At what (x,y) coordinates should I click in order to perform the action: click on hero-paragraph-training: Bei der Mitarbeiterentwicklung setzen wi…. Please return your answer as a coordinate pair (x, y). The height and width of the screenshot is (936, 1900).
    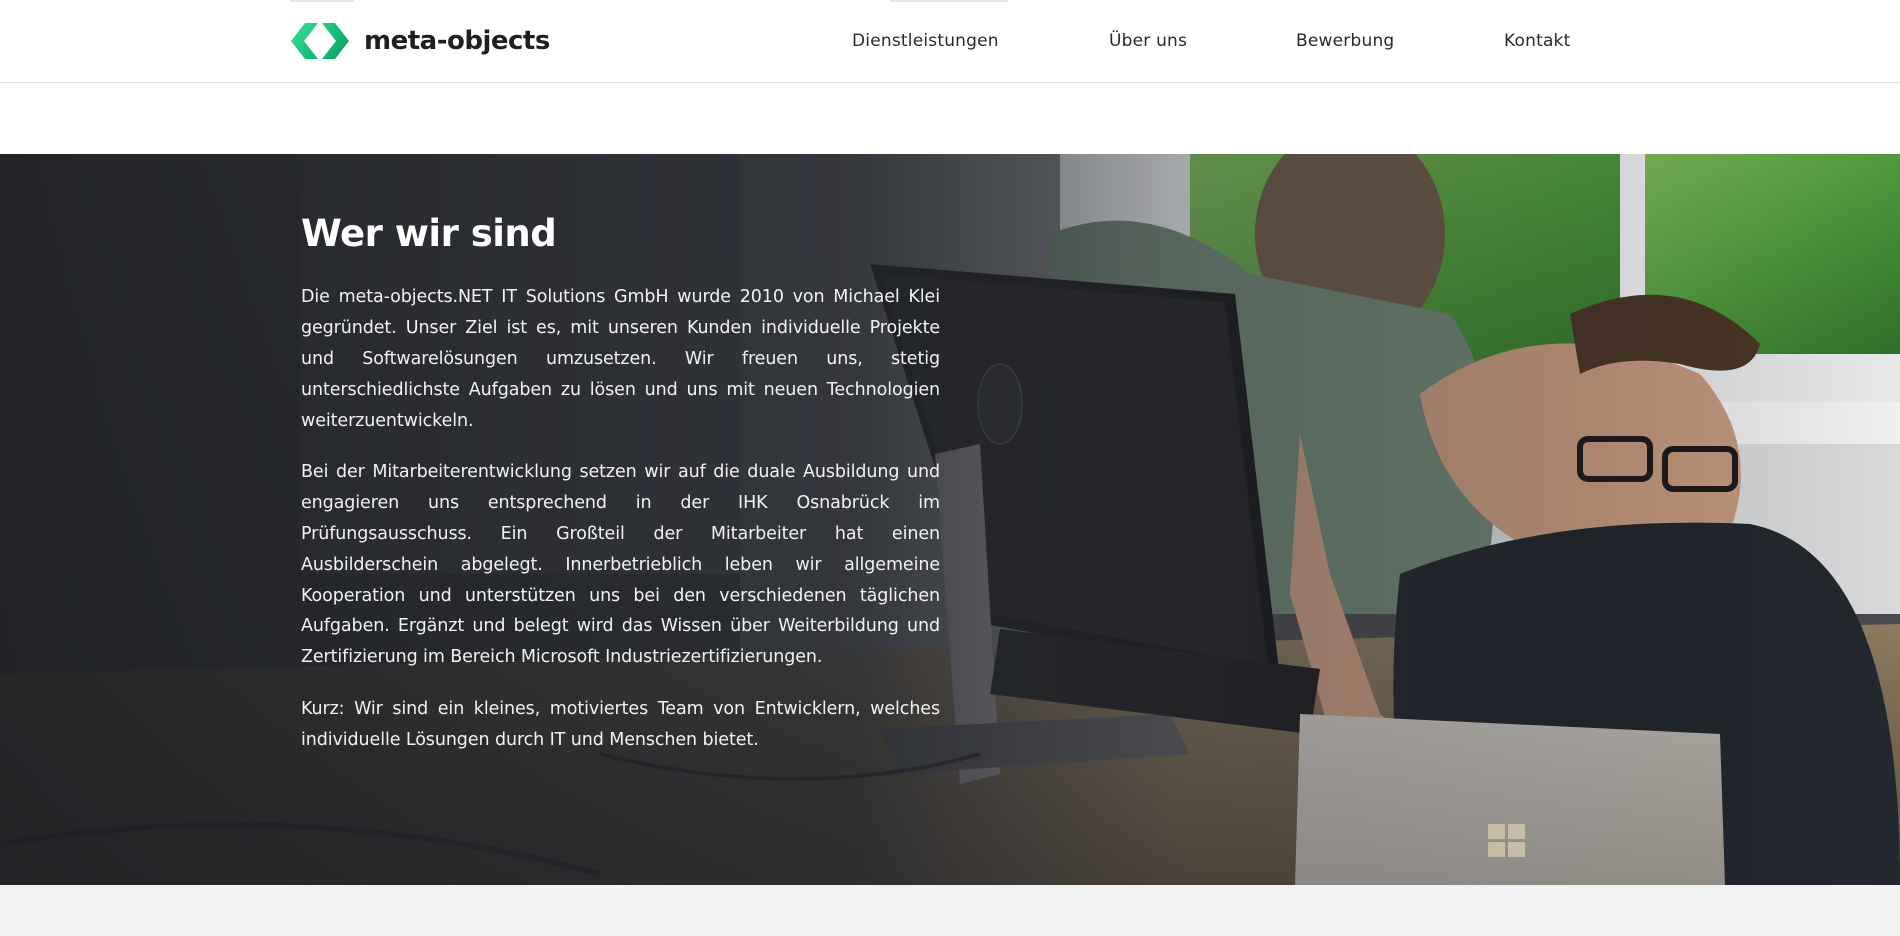
    Looking at the image, I should click on (620, 565).